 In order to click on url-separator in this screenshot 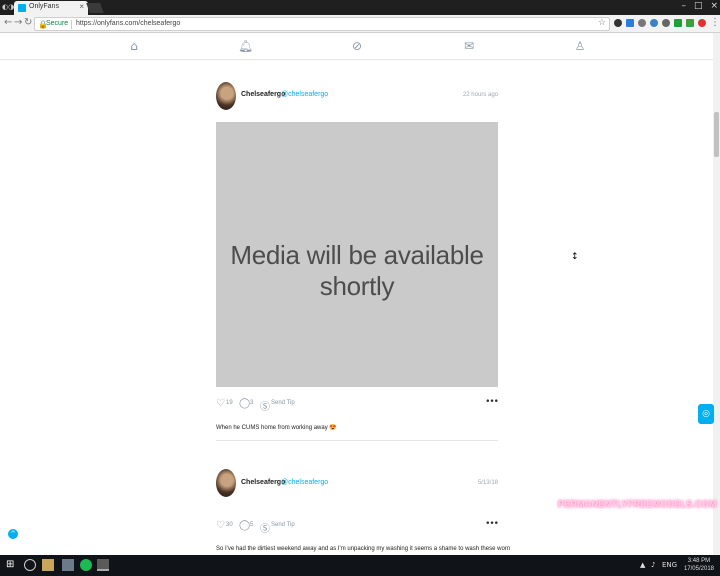, I will do `click(71, 24)`.